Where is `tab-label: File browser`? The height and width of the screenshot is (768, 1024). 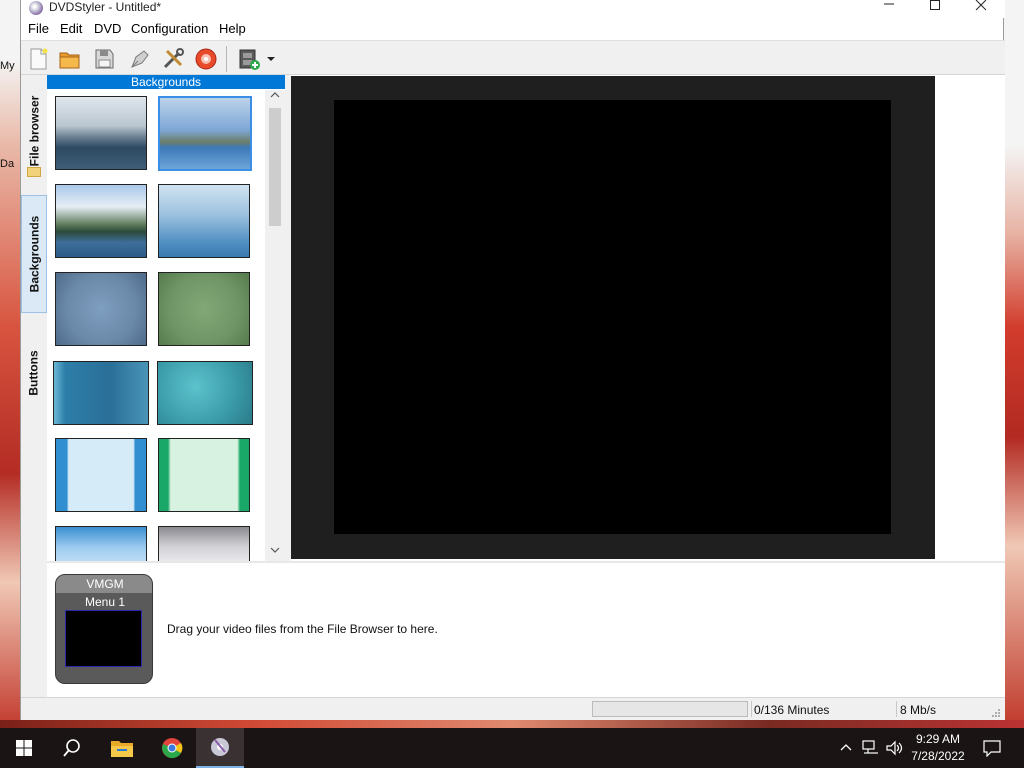
tab-label: File browser is located at coordinates (34, 131).